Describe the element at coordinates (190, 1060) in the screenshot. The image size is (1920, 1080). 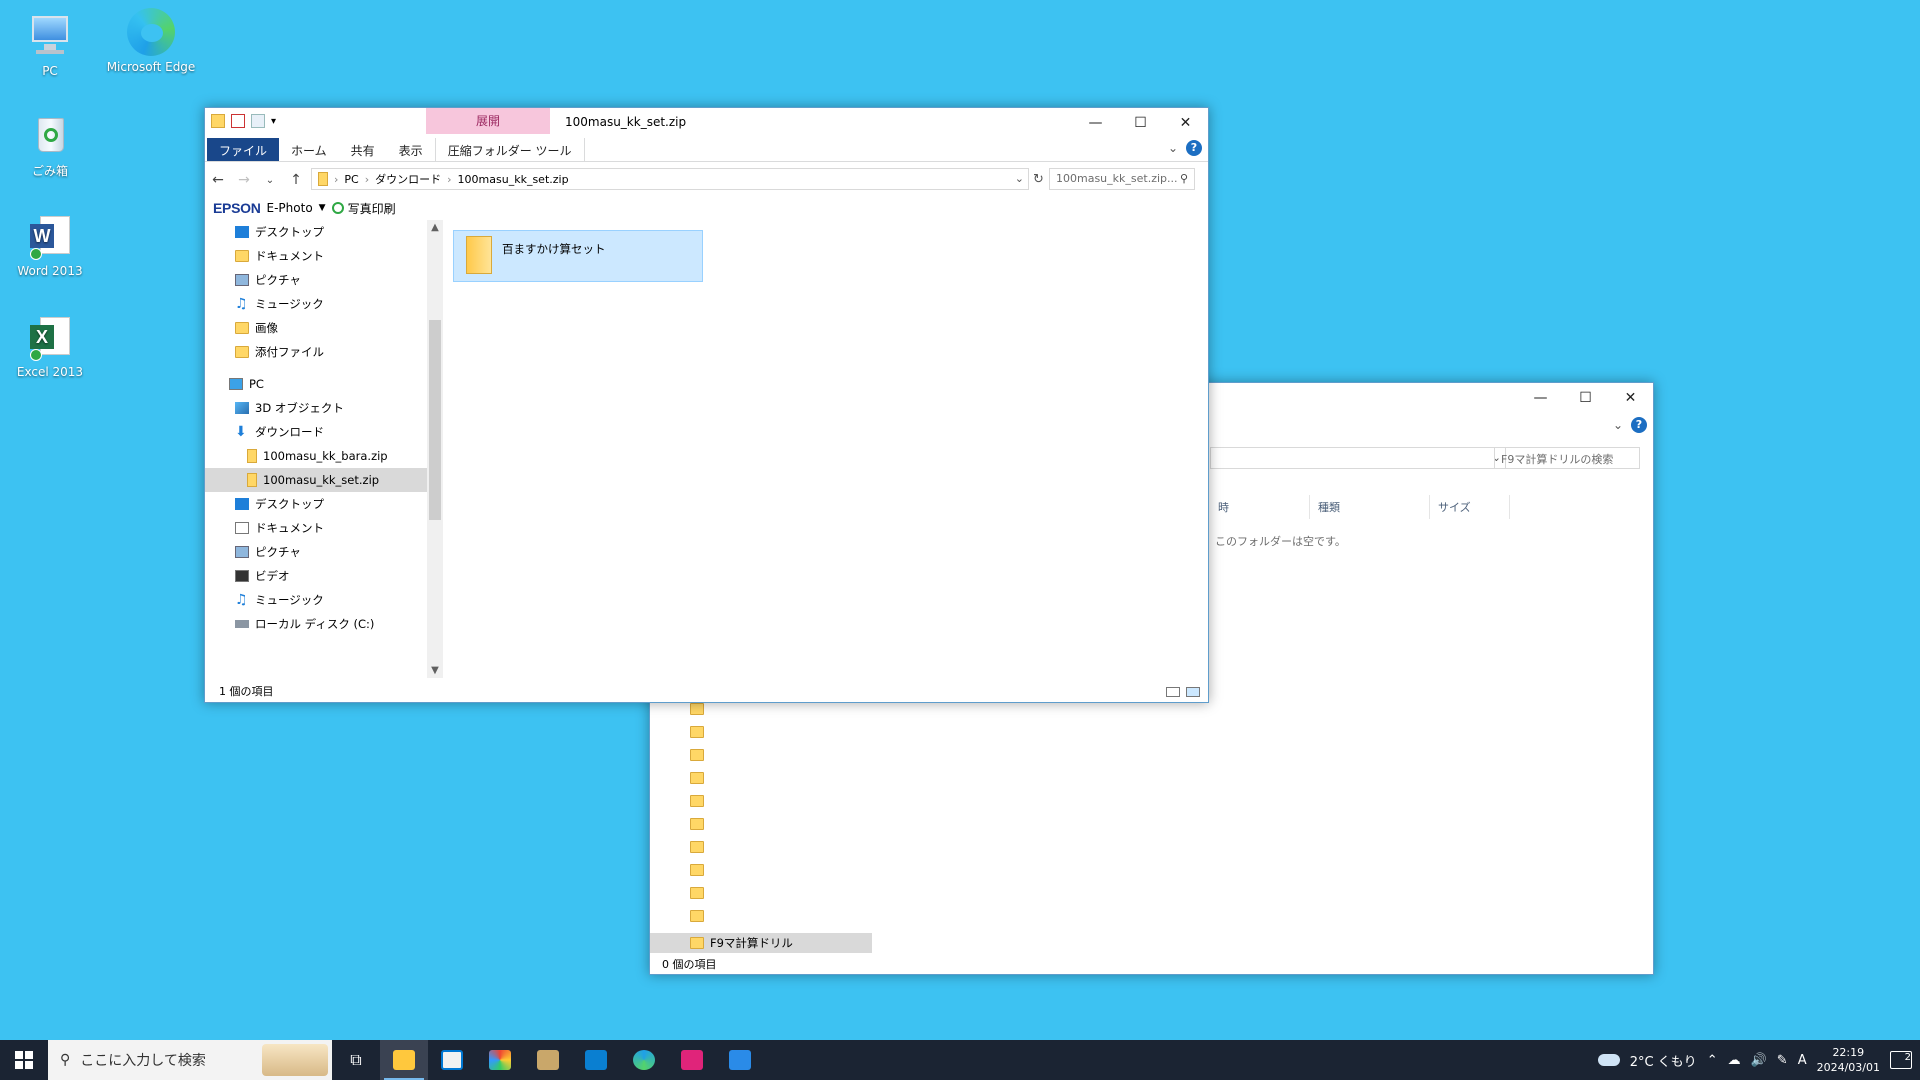
I see `taskbar-search-box: ⚲ ここに入力して検索` at that location.